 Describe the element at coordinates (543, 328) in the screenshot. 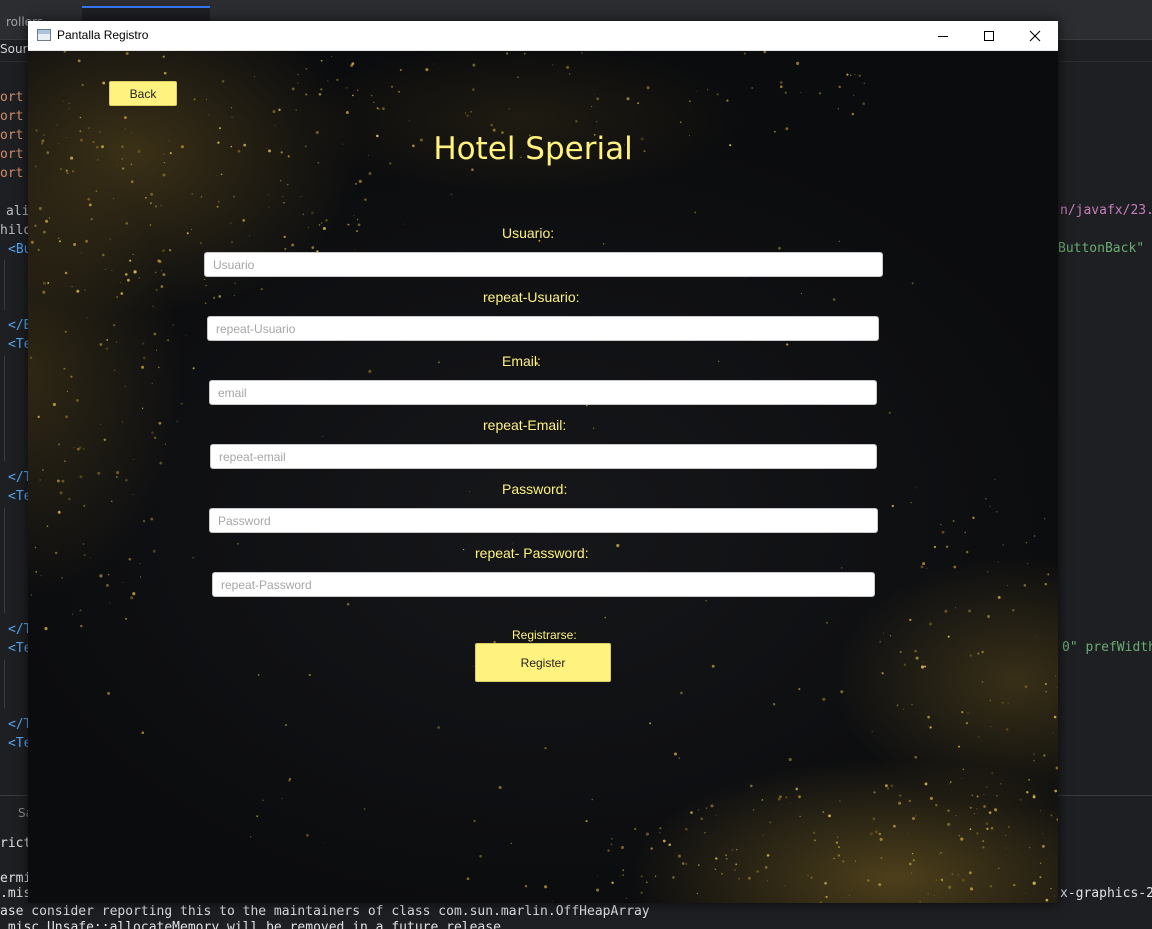

I see `repeat-usuario-input` at that location.